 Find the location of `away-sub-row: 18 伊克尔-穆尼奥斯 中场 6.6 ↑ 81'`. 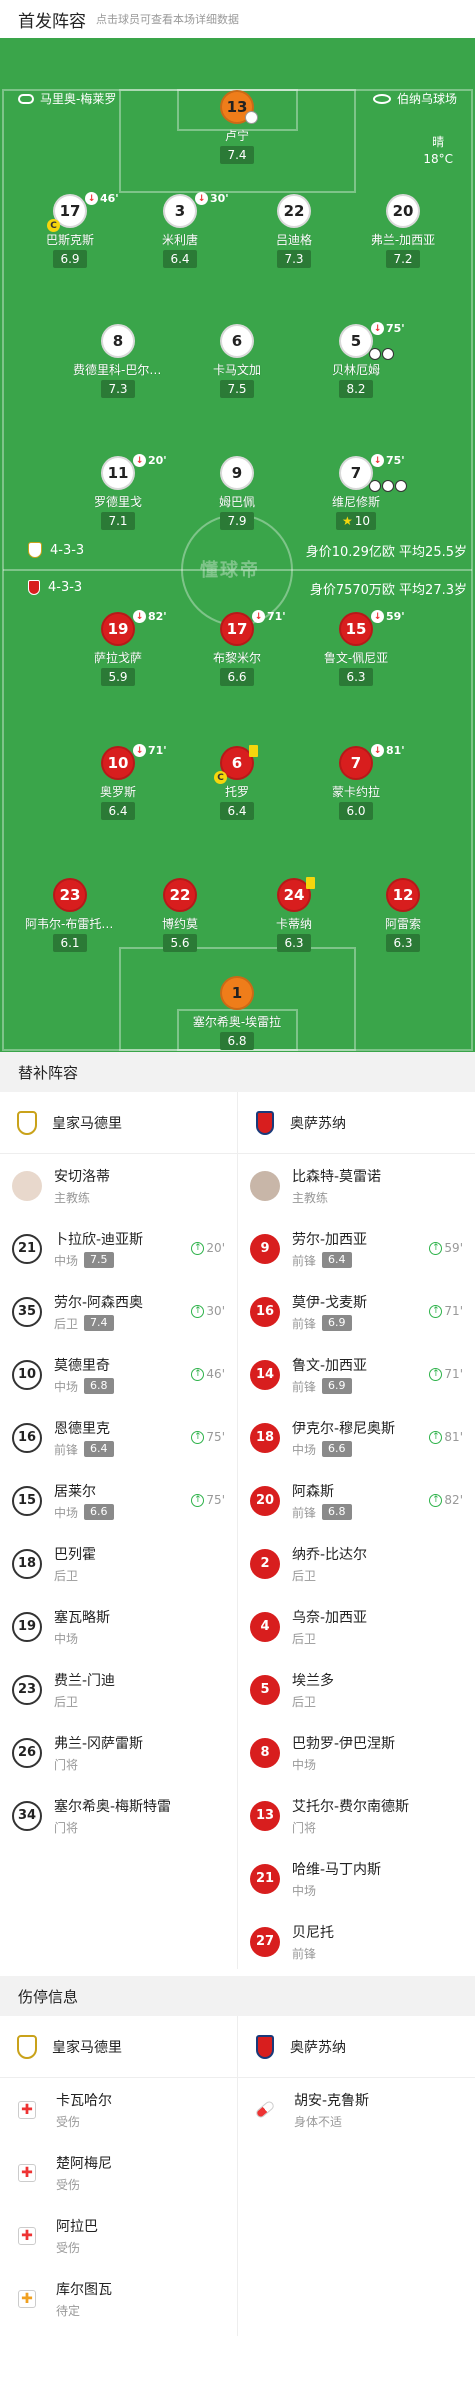

away-sub-row: 18 伊克尔-穆尼奥斯 中场 6.6 ↑ 81' is located at coordinates (356, 1437).